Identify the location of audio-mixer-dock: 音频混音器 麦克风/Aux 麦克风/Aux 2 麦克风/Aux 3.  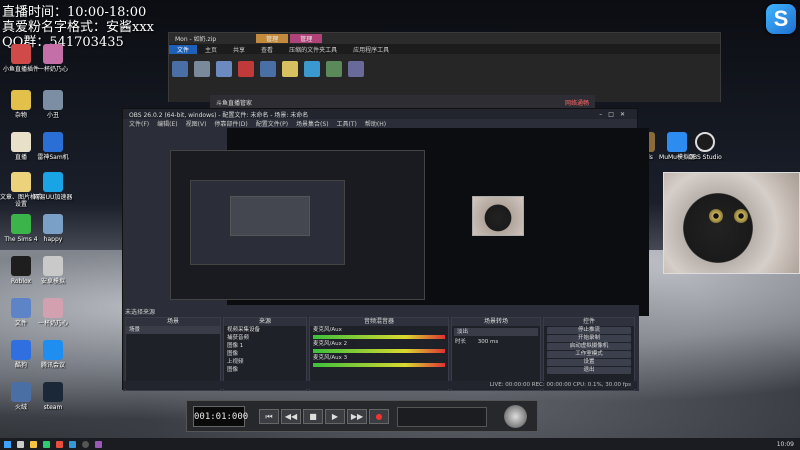
(379, 354).